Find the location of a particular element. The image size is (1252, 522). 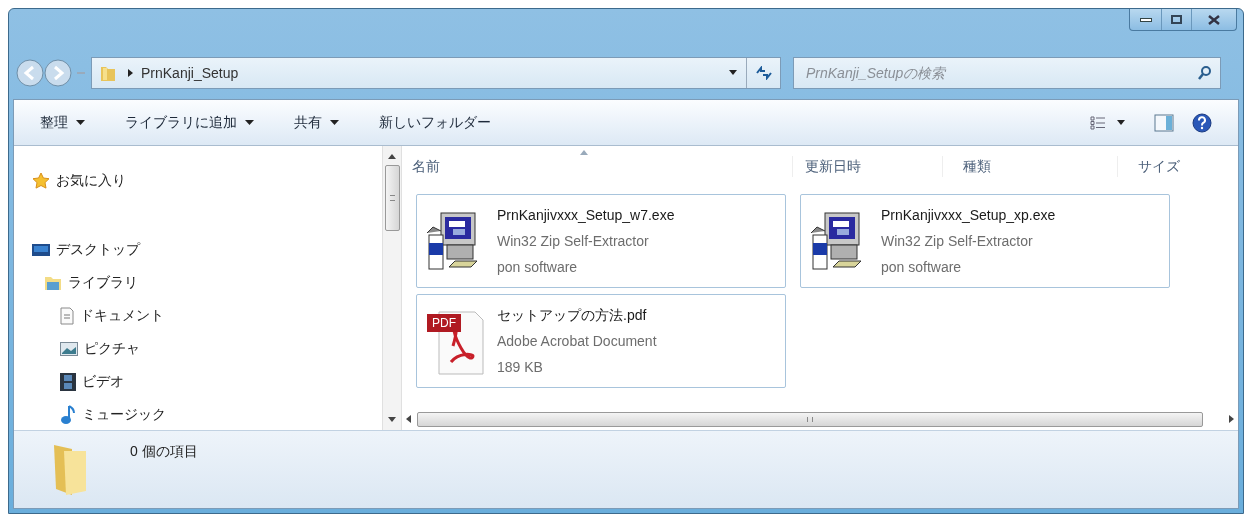

music-note-icon is located at coordinates (68, 414).